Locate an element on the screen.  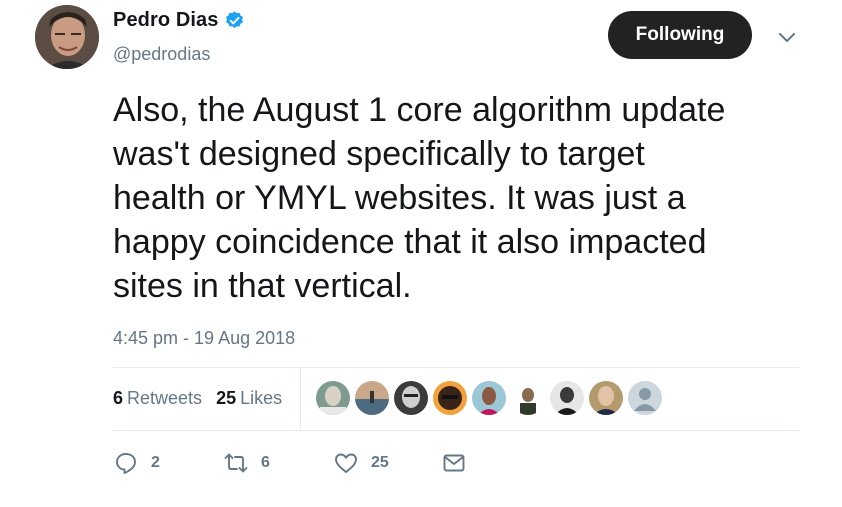
retweets-stat-count: 6 is located at coordinates (118, 398).